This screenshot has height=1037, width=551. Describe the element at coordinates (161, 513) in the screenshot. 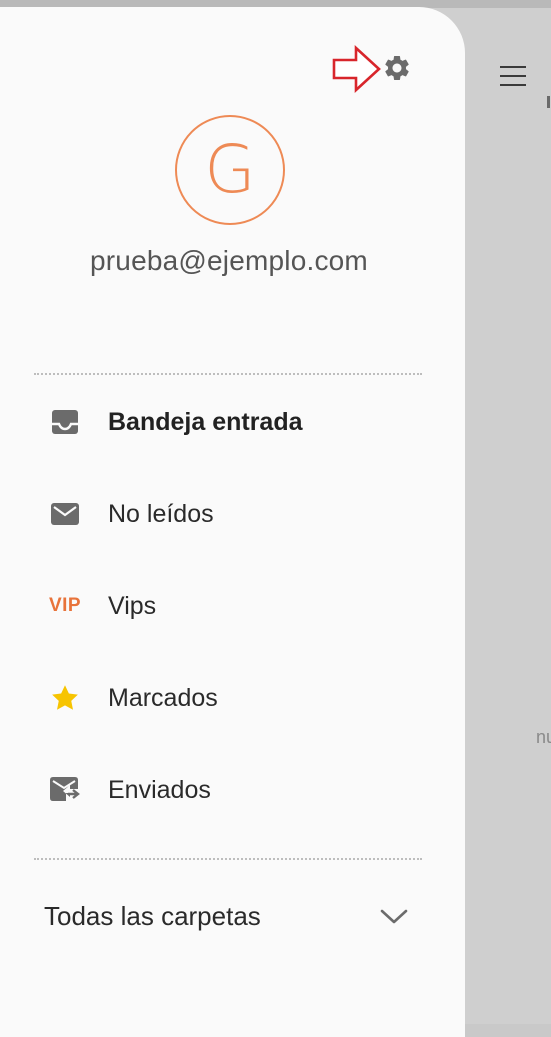

I see `menu-label-unread: No leídos` at that location.